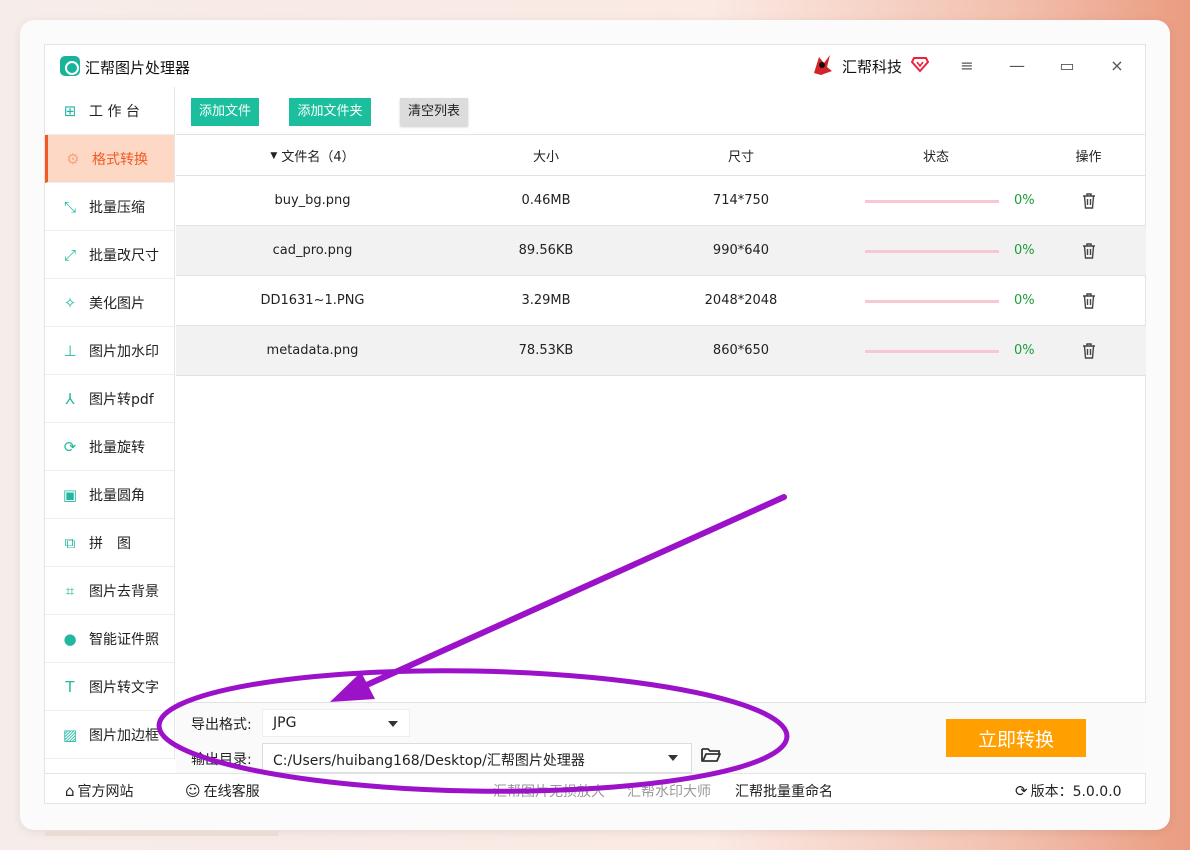 The image size is (1190, 850). Describe the element at coordinates (70, 303) in the screenshot. I see `beautify-icon: ✧` at that location.